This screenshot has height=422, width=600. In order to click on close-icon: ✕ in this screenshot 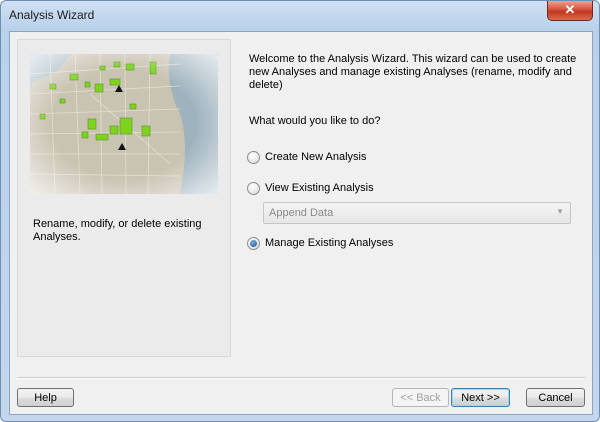, I will do `click(570, 9)`.